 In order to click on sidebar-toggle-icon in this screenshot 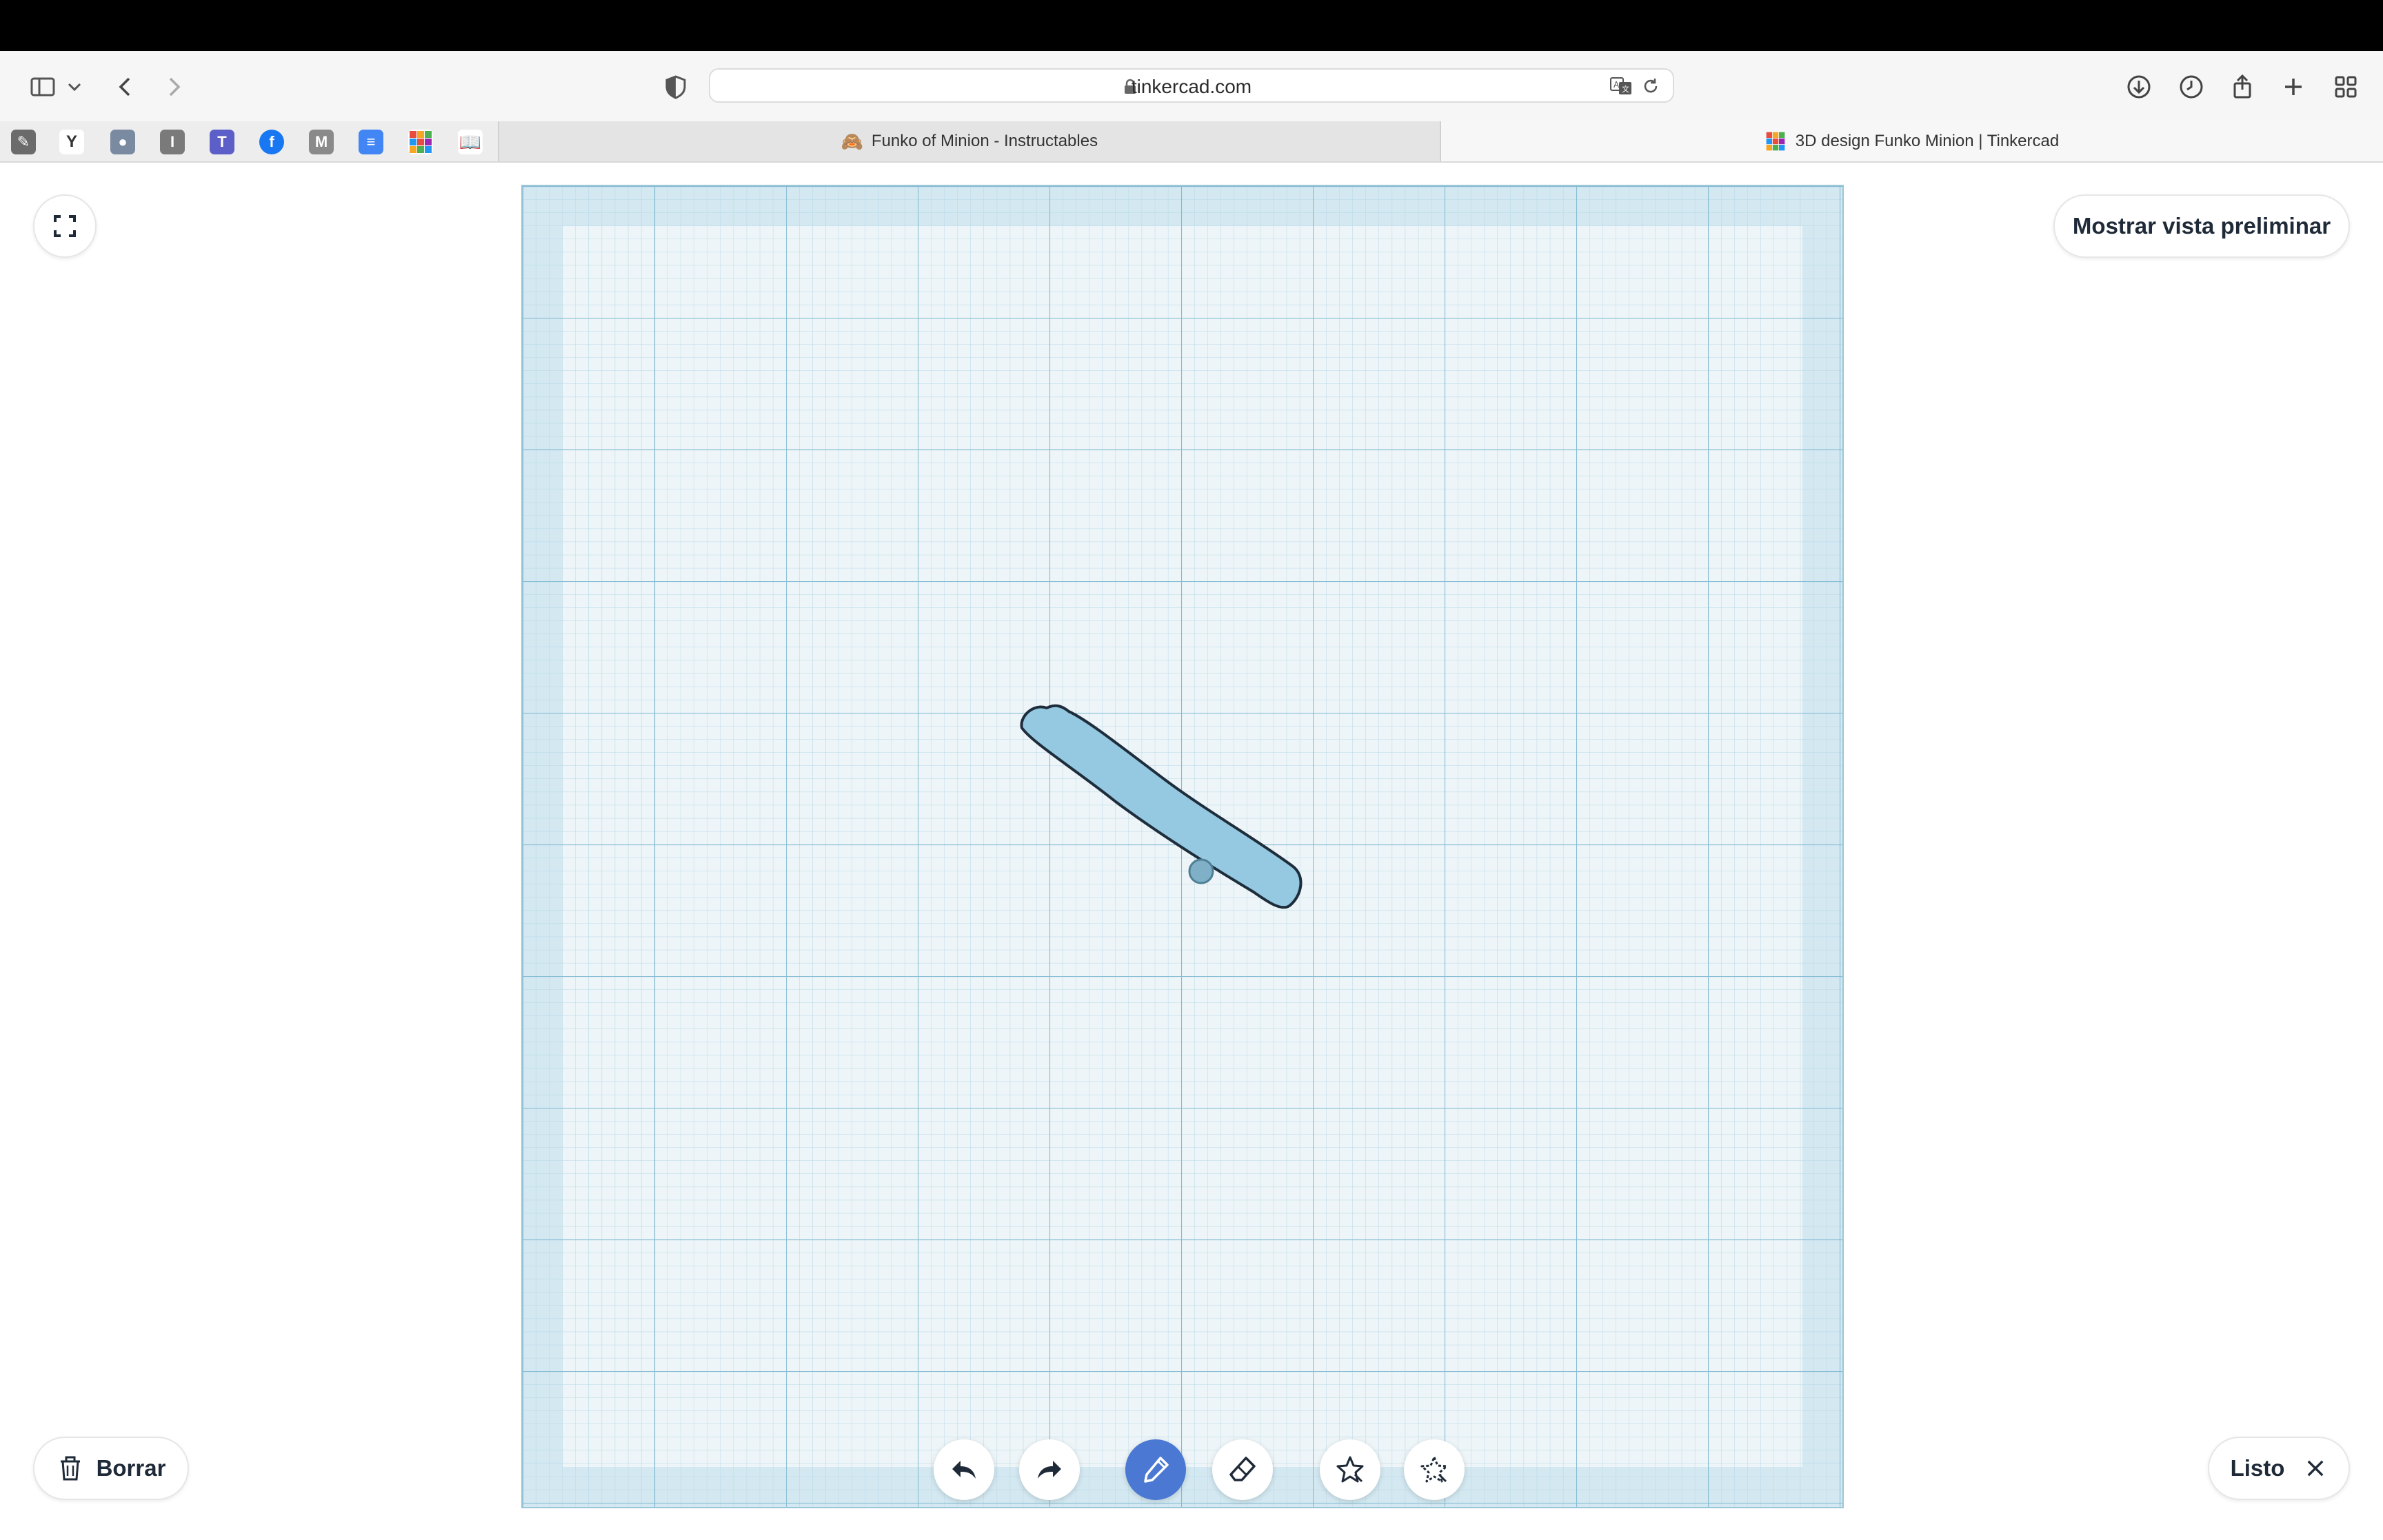, I will do `click(42, 87)`.